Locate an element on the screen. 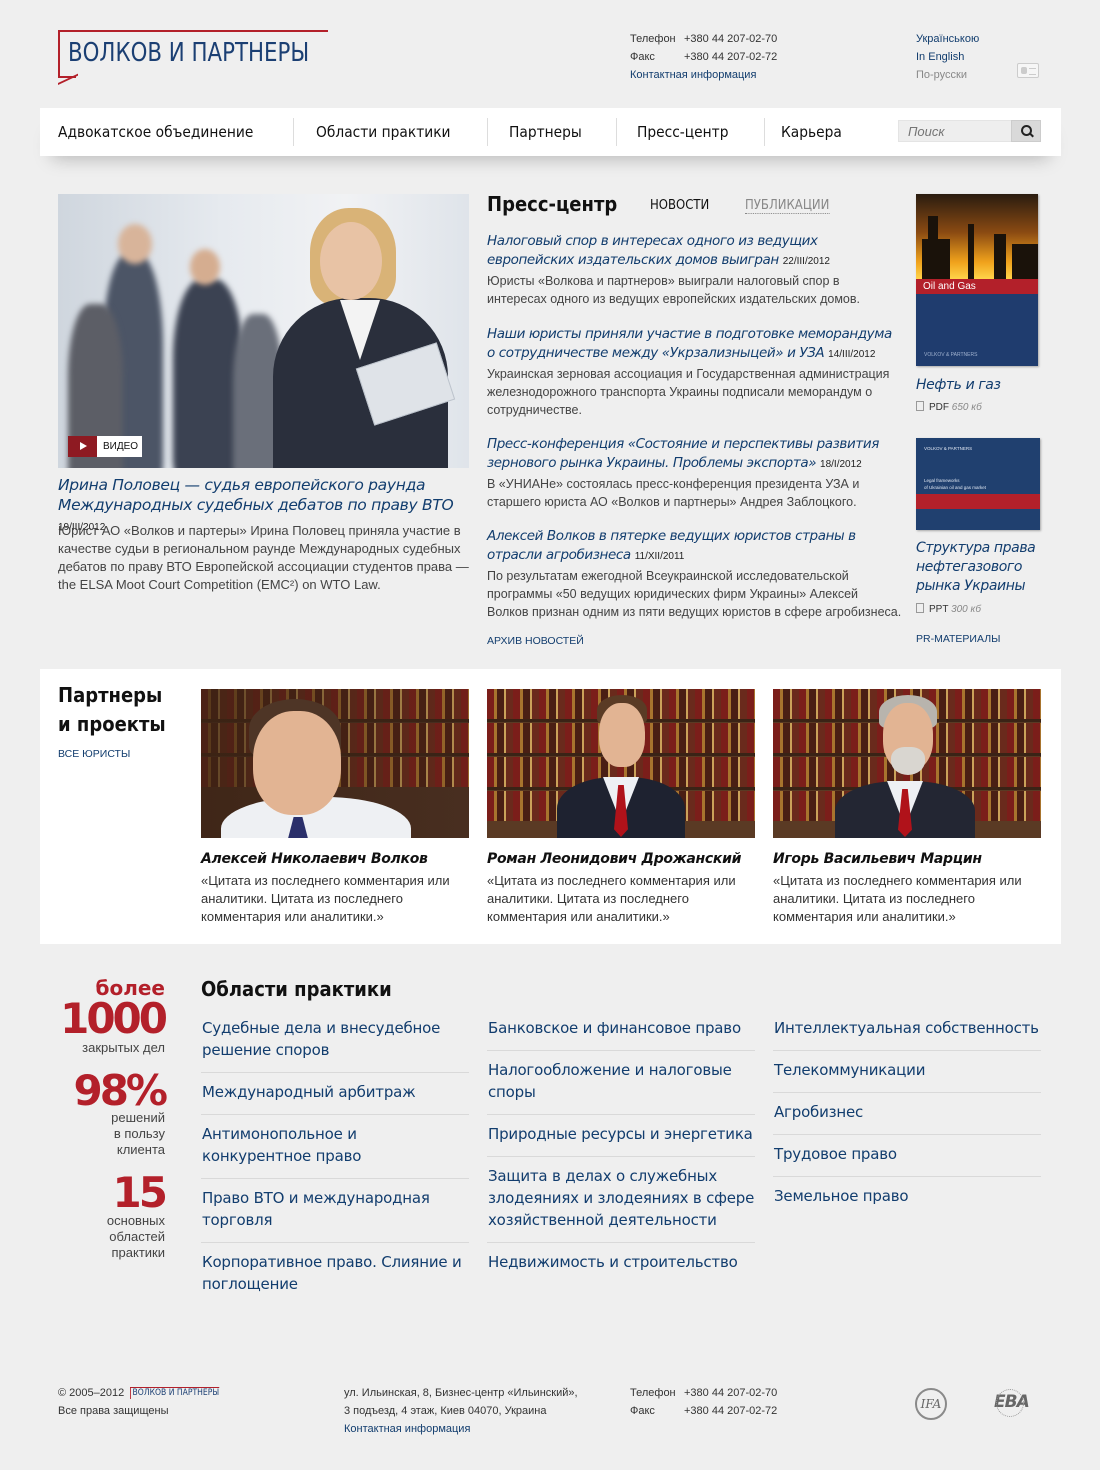 The image size is (1100, 1470). file-size: 650 кб is located at coordinates (966, 407).